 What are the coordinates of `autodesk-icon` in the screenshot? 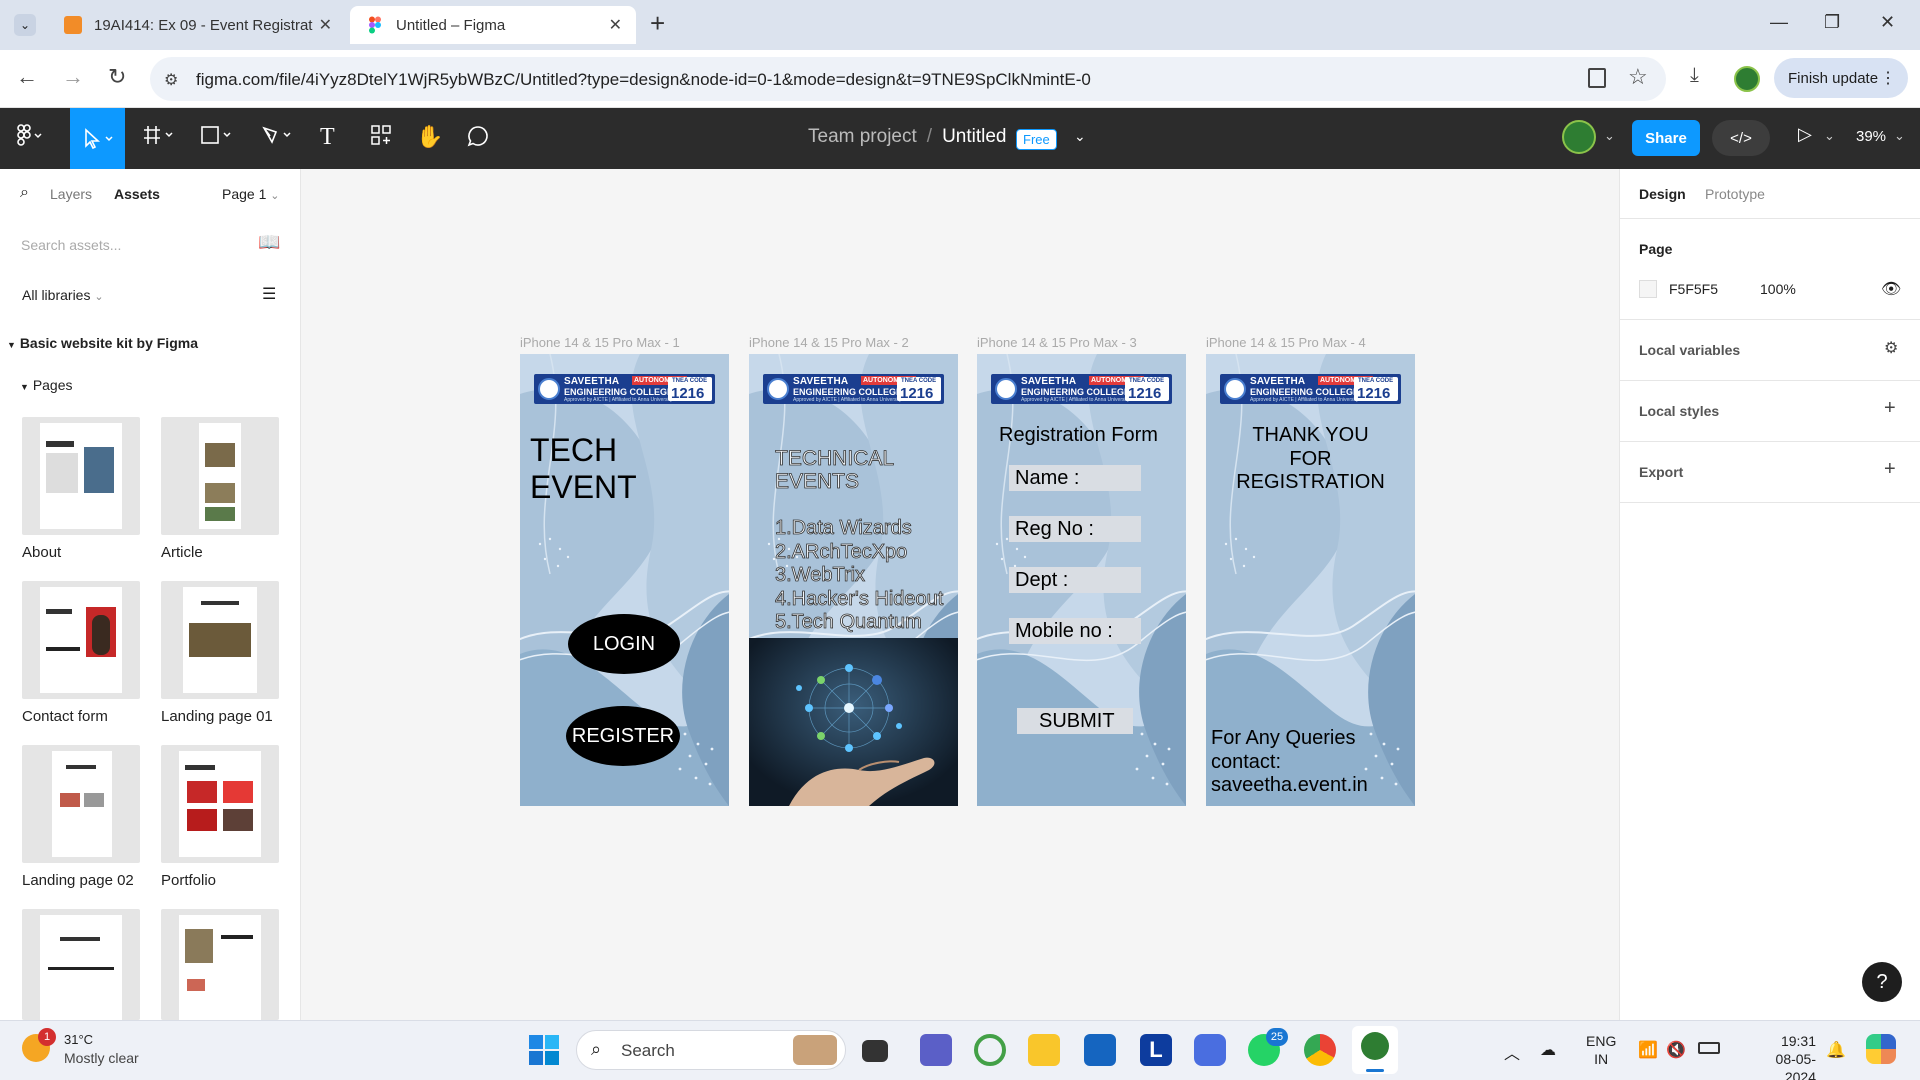 It's located at (1210, 1050).